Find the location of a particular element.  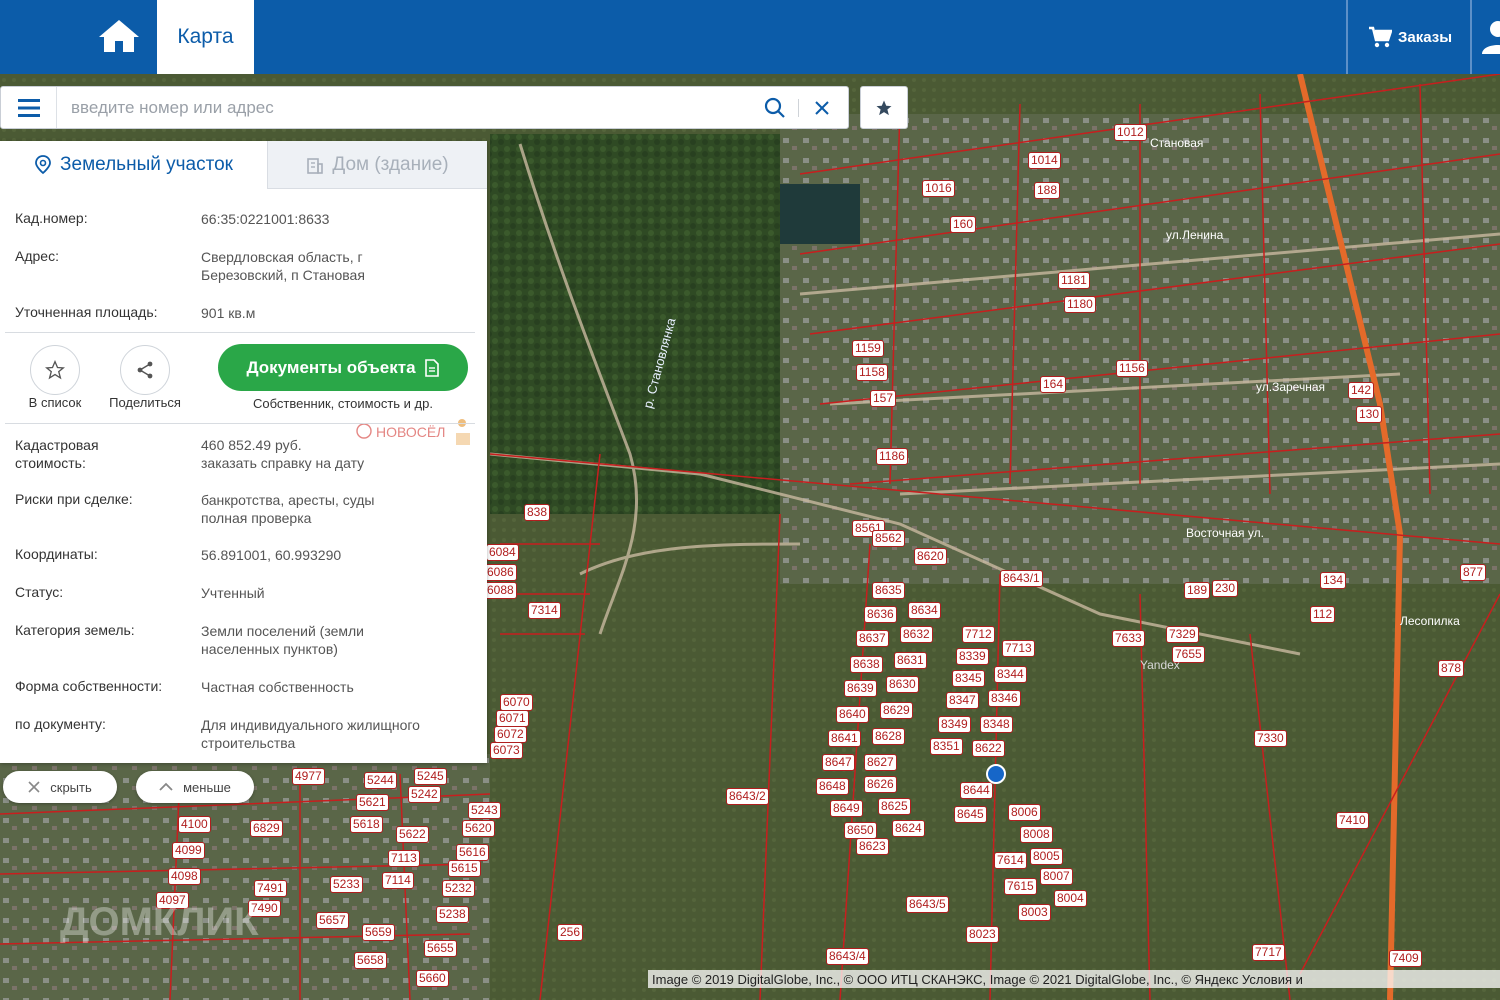

parcel-label: 8620 is located at coordinates (930, 556).